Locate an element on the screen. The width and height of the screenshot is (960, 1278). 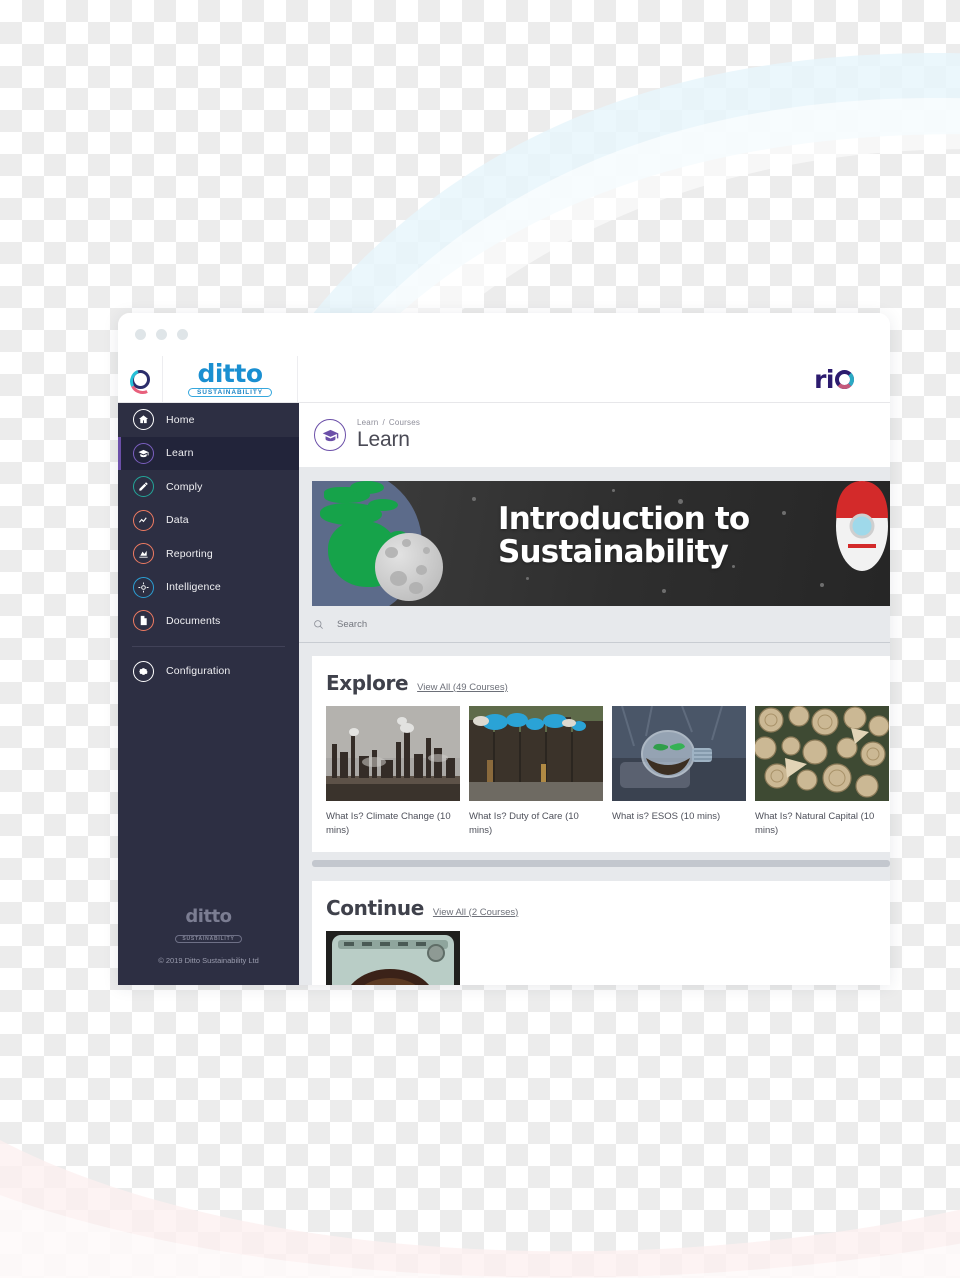
sidebar-item-reporting: Reporting is located at coordinates (208, 554).